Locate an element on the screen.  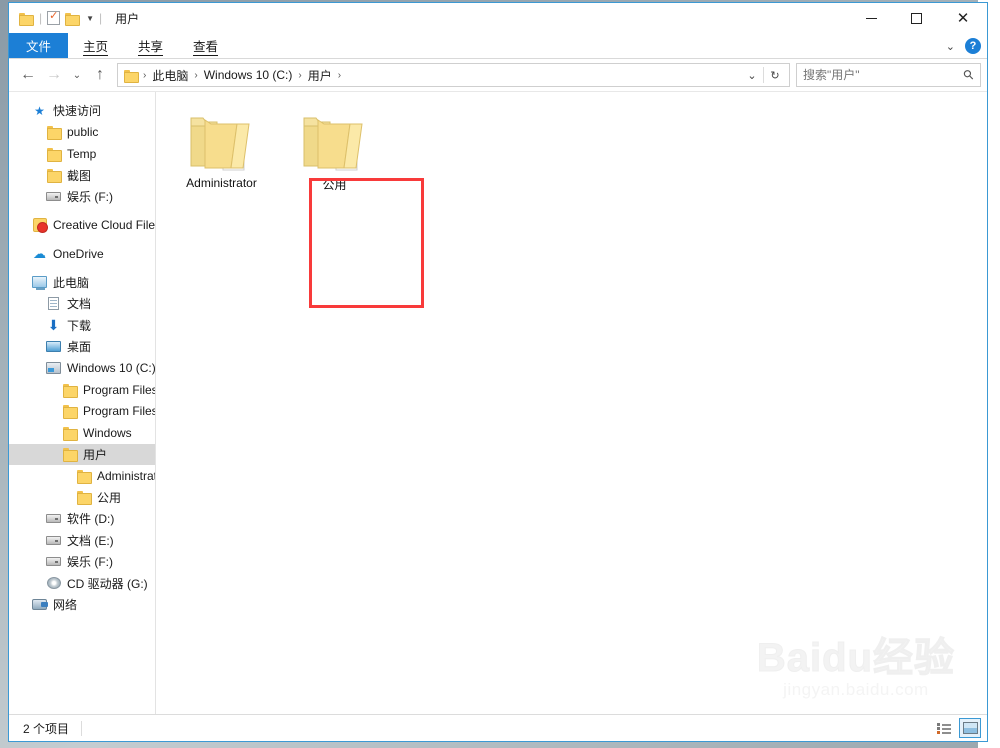
back-button: ← is located at coordinates (28, 75).